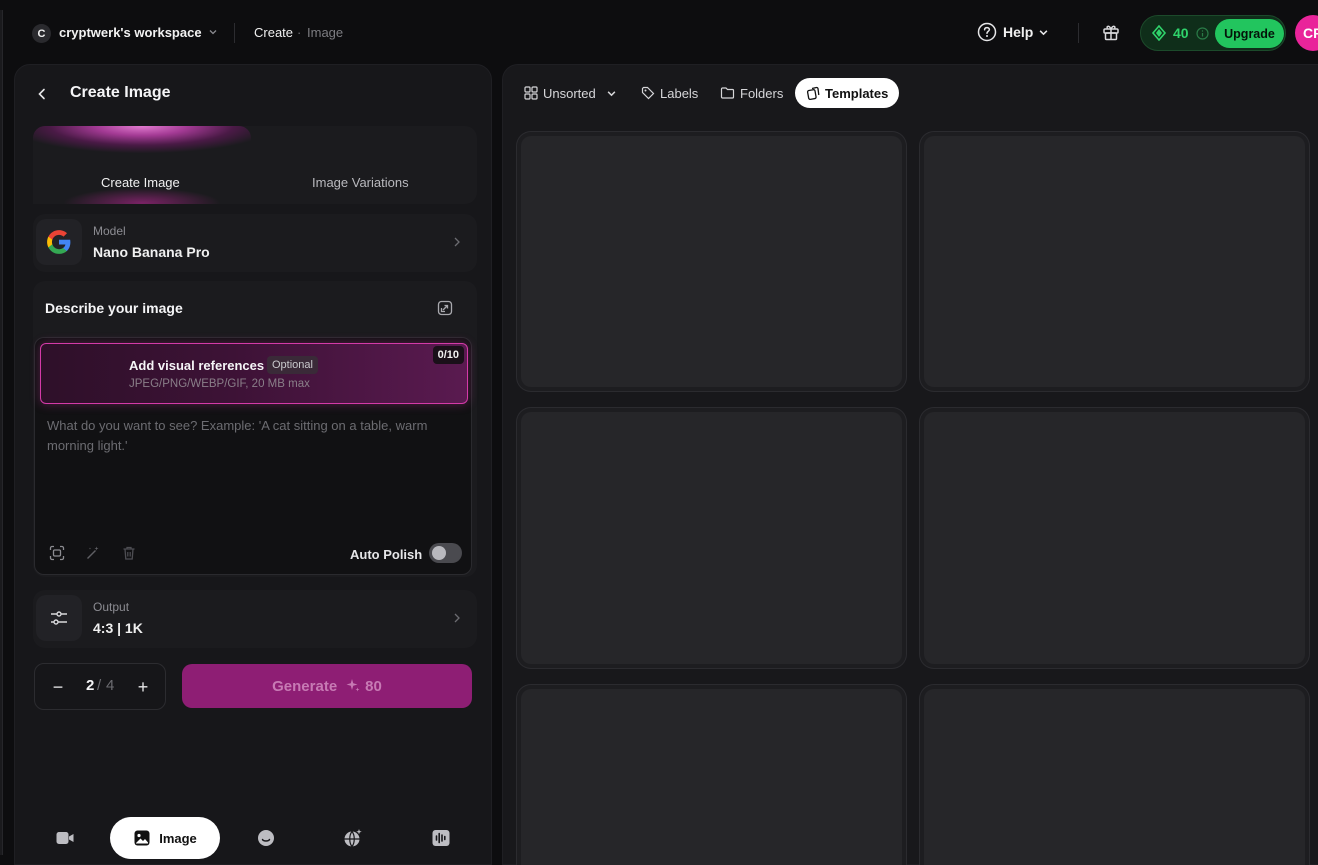  I want to click on generate-button: Generate 80, so click(327, 686).